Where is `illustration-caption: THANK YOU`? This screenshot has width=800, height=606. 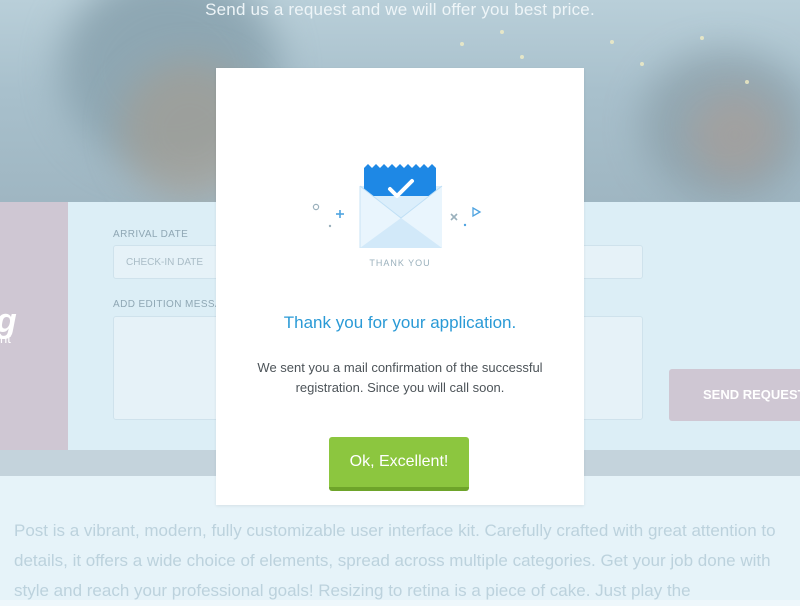 illustration-caption: THANK YOU is located at coordinates (400, 263).